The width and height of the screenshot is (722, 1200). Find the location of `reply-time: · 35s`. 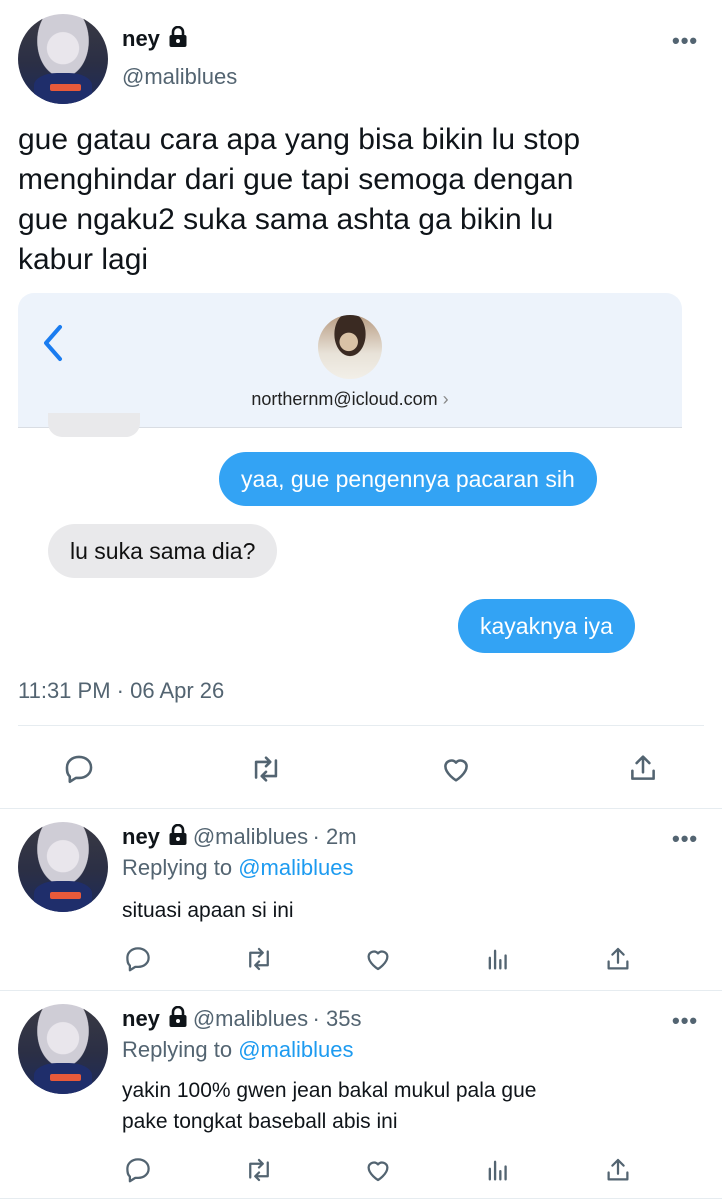

reply-time: · 35s is located at coordinates (337, 1018).